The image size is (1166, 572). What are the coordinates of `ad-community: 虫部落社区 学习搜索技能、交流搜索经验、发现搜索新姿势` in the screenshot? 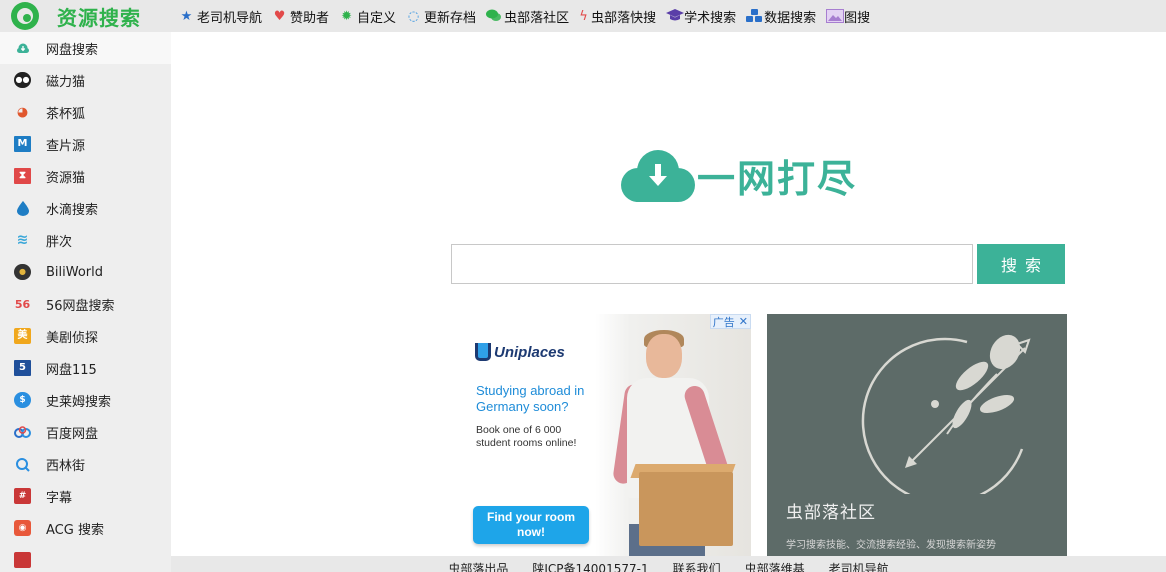 It's located at (917, 435).